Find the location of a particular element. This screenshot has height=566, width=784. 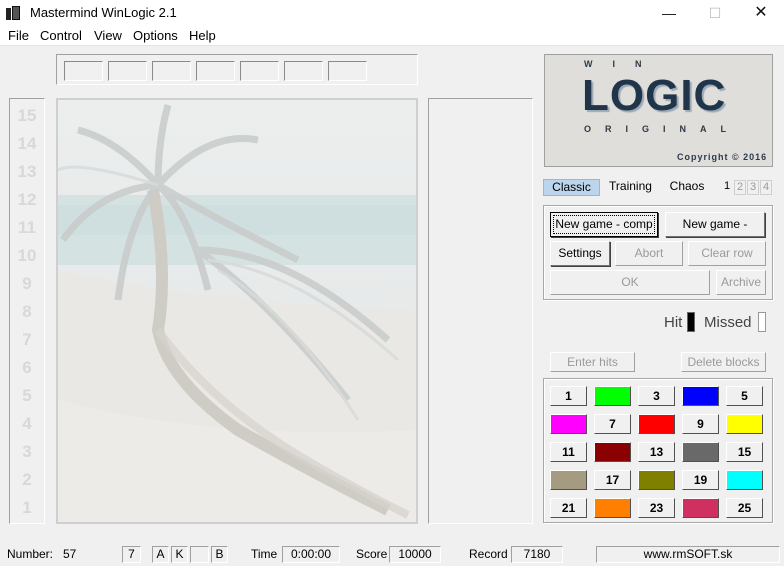

website-link: www.rmSOFT.sk is located at coordinates (688, 554).